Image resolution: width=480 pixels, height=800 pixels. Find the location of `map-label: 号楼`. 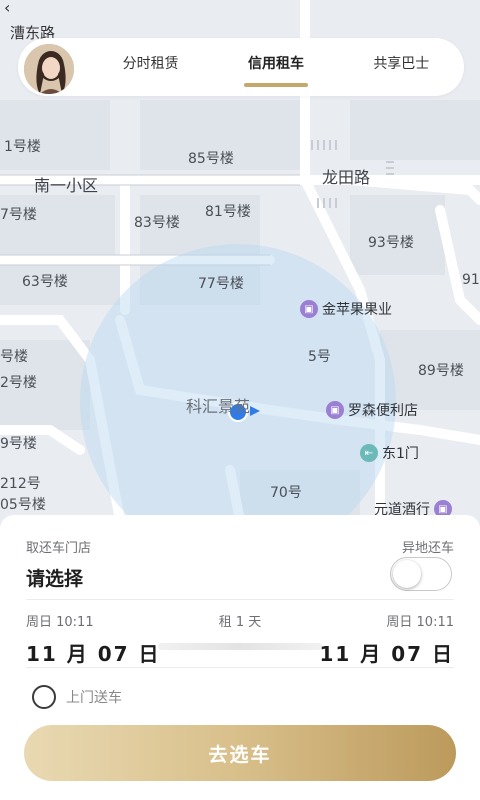

map-label: 号楼 is located at coordinates (14, 357).